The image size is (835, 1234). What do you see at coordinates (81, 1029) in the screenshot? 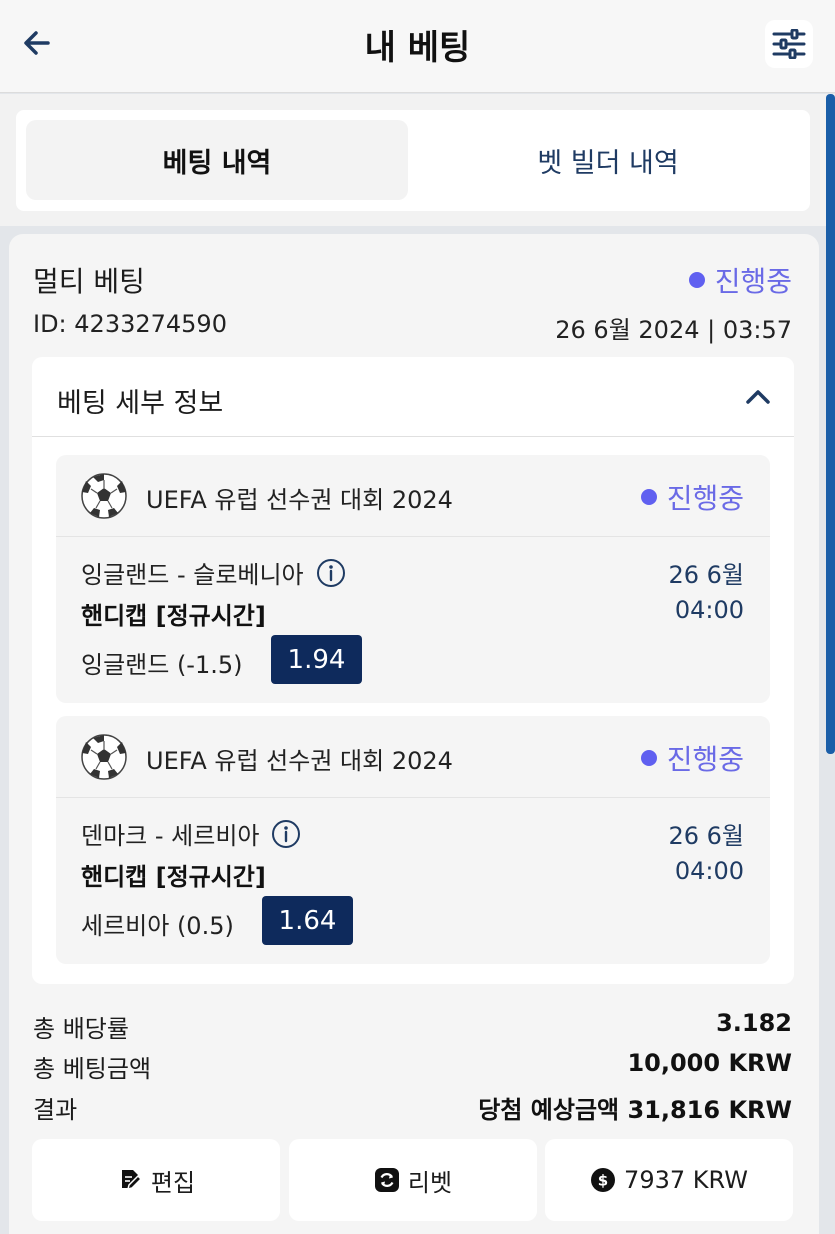
I see `total-odds-label: 총 배당률` at bounding box center [81, 1029].